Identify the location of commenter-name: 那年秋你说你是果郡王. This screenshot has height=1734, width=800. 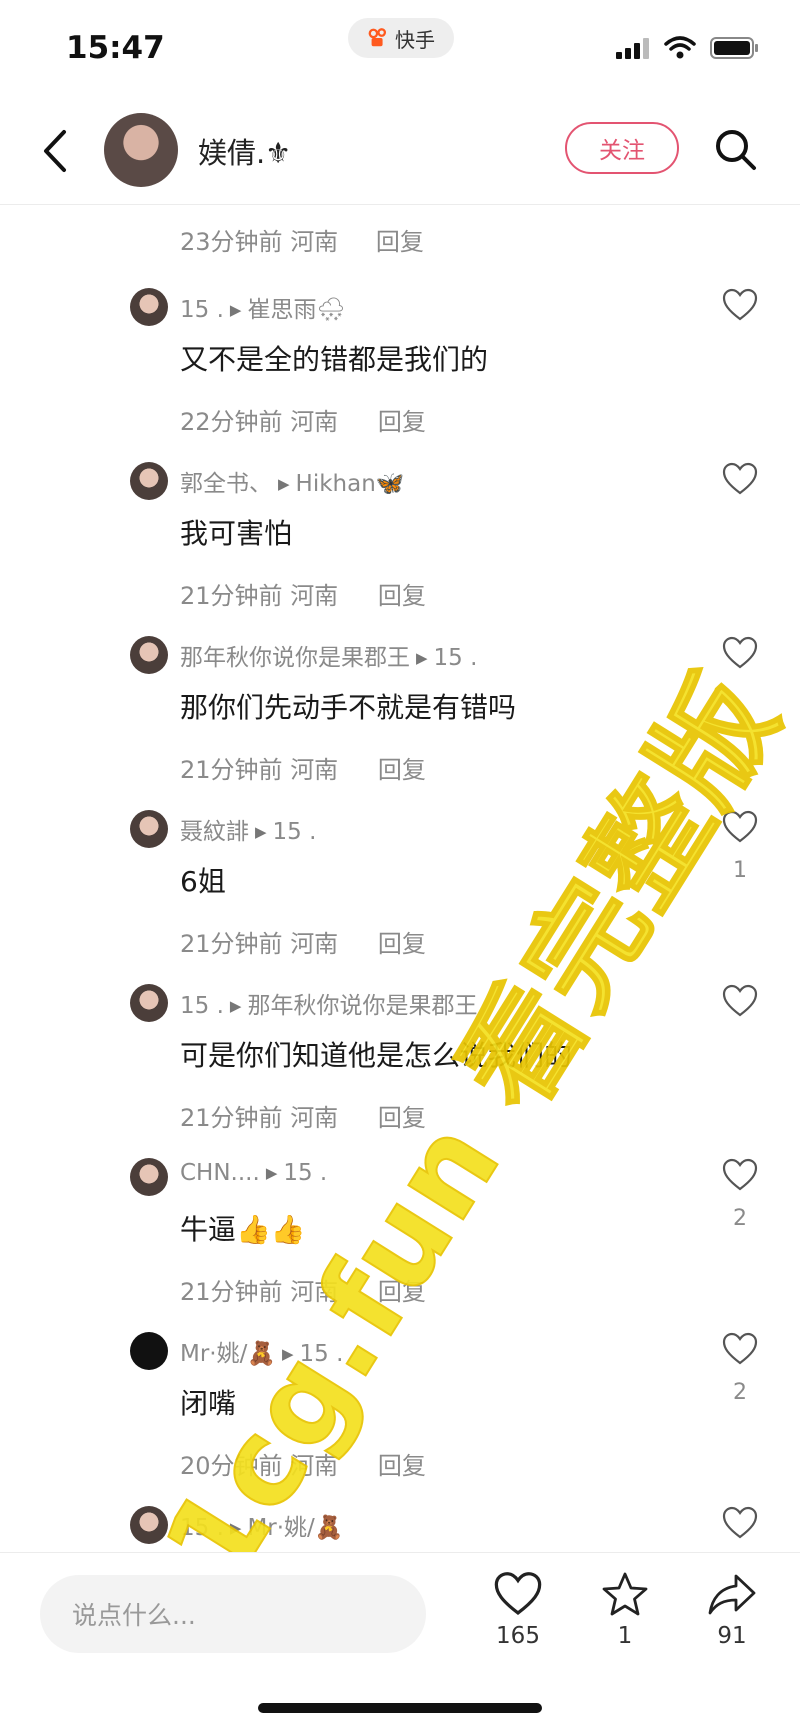
(295, 658).